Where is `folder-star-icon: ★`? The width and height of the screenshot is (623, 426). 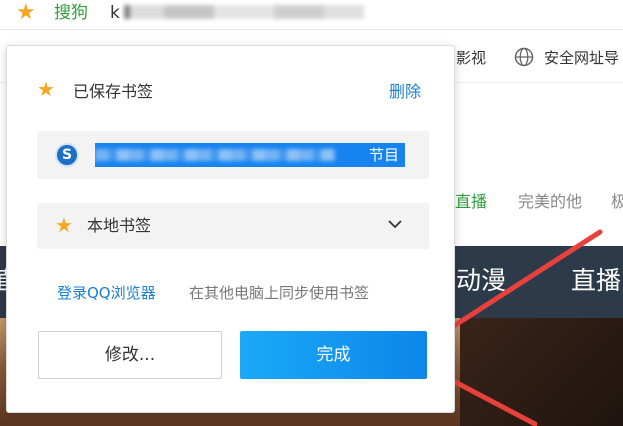
folder-star-icon: ★ is located at coordinates (64, 225).